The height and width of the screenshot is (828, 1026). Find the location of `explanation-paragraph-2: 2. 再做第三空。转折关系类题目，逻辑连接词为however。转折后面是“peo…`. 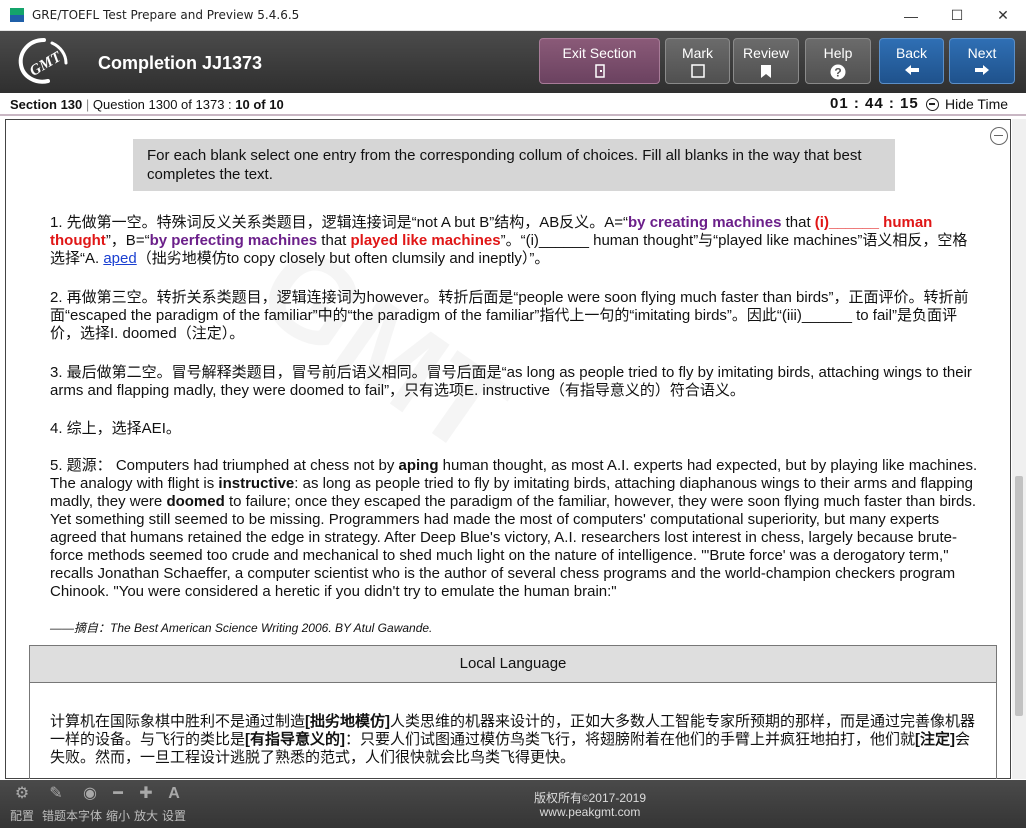

explanation-paragraph-2: 2. 再做第三空。转折关系类题目，逻辑连接词为however。转折后面是“peo… is located at coordinates (509, 315).